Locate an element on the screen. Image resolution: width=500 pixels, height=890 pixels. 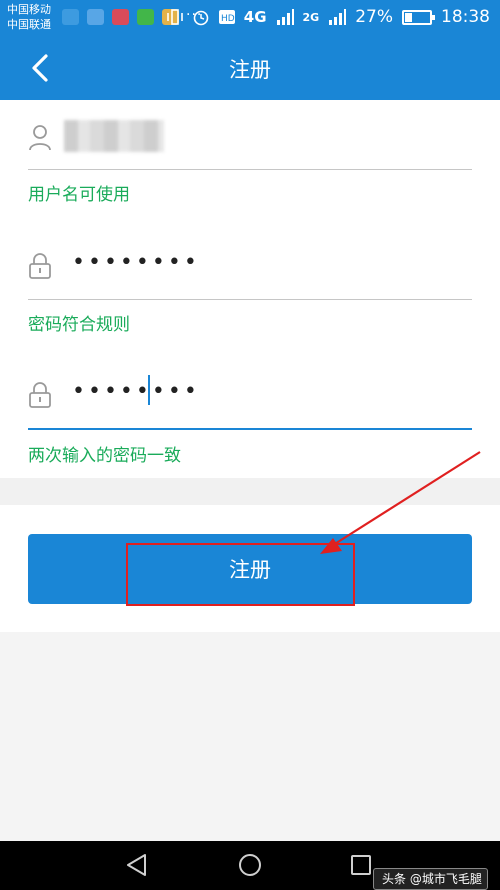
username-underline is located at coordinates (250, 169).